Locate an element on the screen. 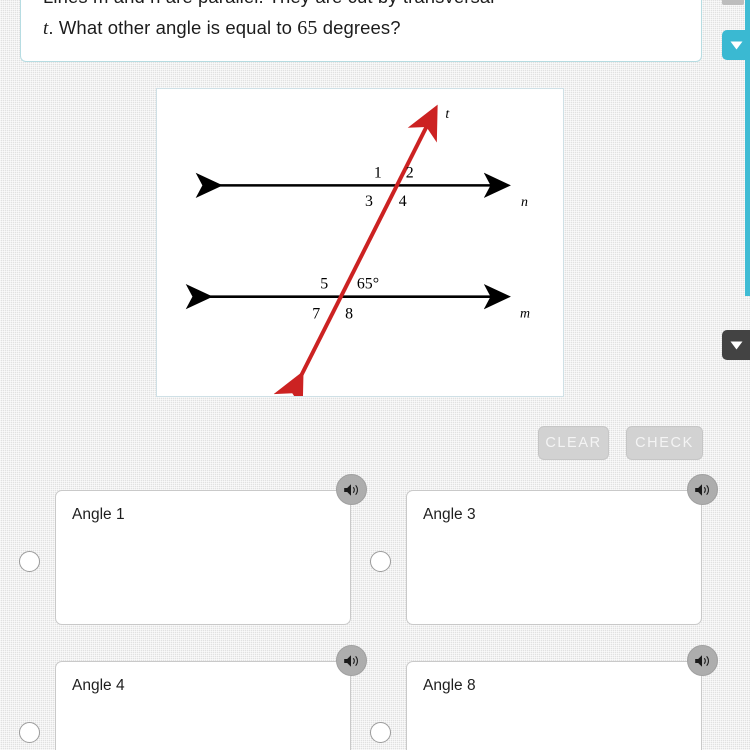 The width and height of the screenshot is (750, 750). question-angle-value: 65 is located at coordinates (307, 28).